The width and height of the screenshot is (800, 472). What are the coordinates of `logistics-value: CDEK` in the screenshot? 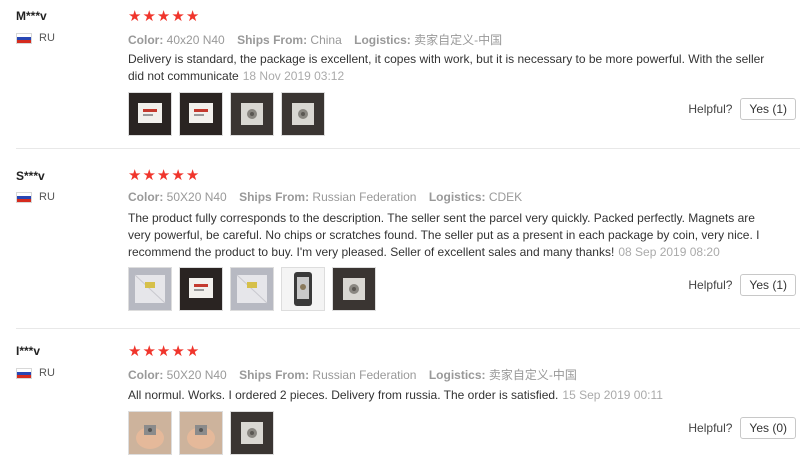 It's located at (505, 197).